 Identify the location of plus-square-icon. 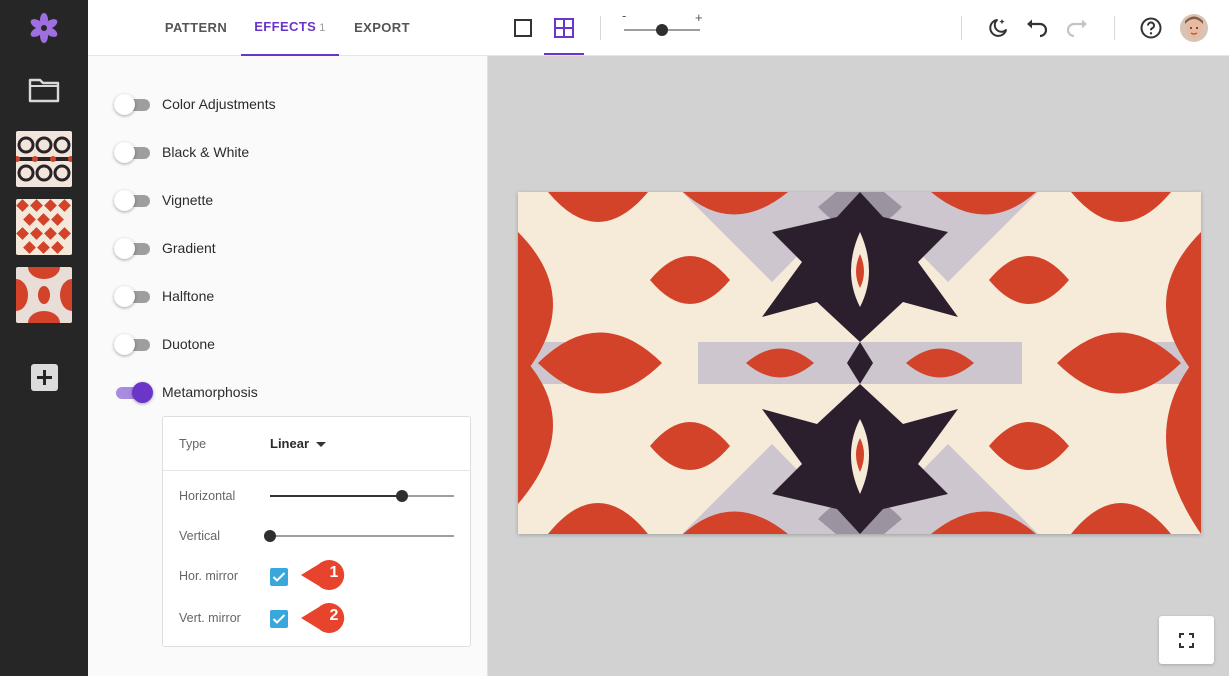
(44, 377).